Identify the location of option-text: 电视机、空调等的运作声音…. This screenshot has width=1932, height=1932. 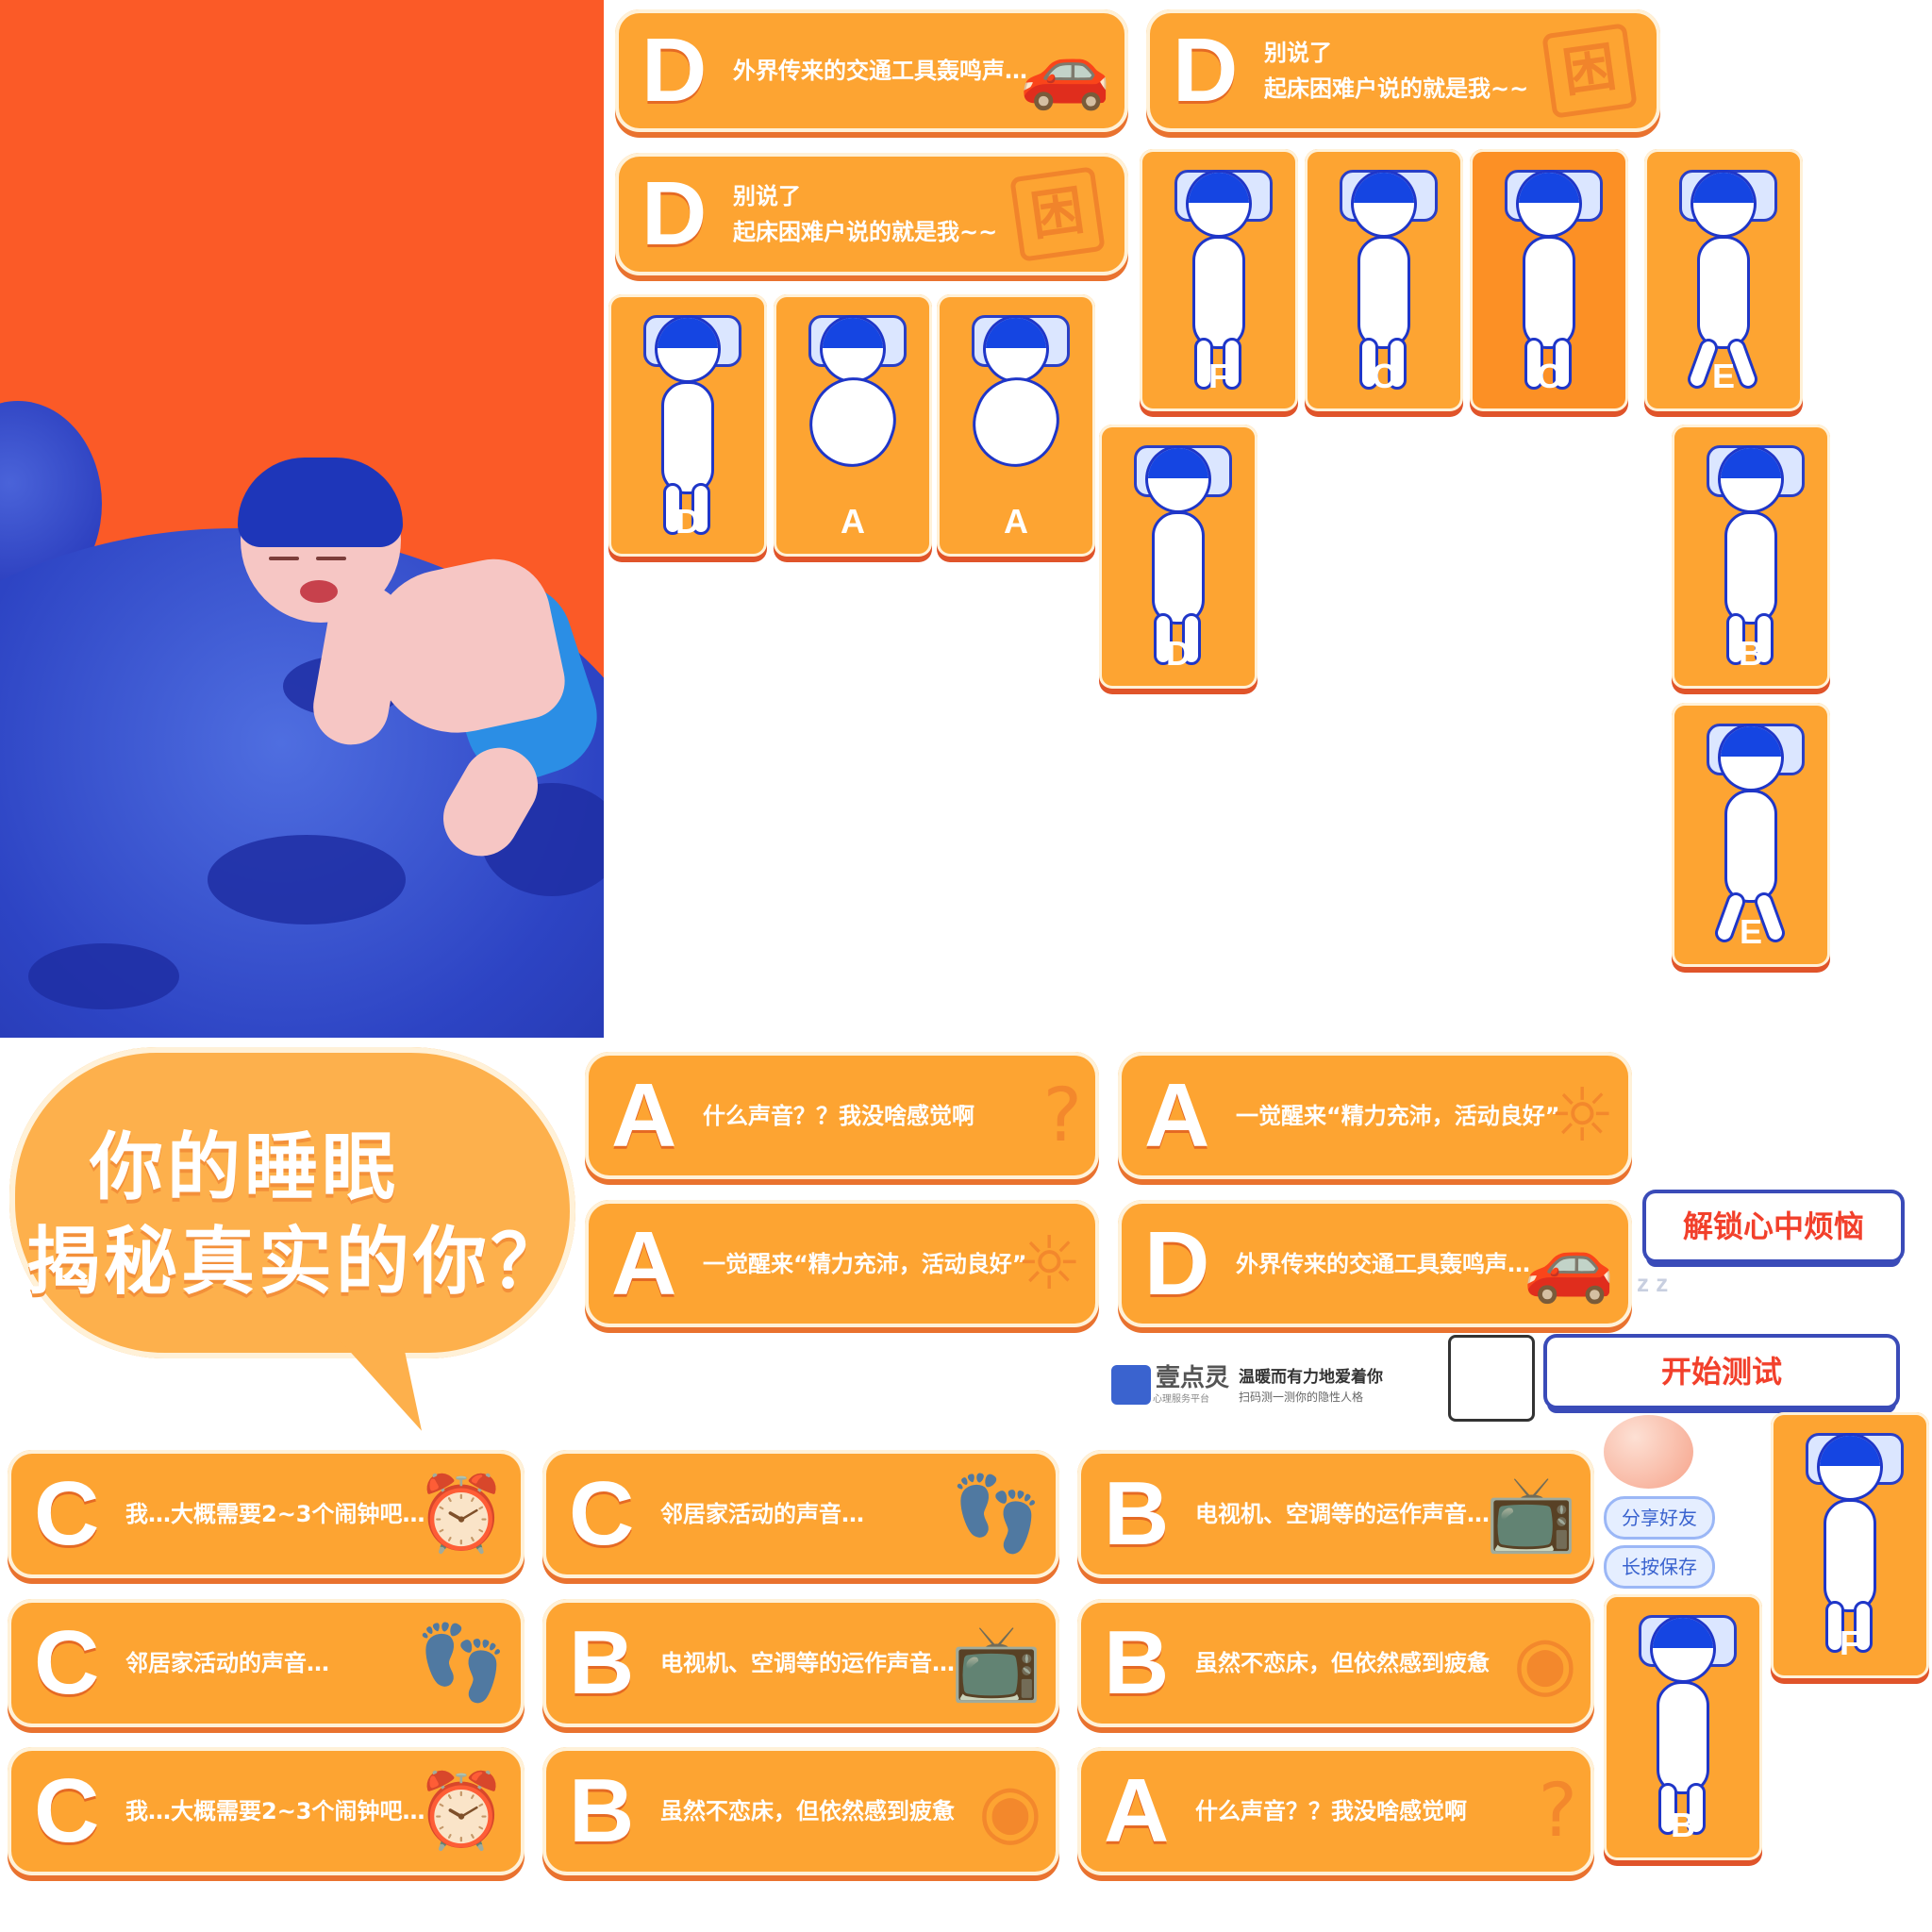
(1343, 1514).